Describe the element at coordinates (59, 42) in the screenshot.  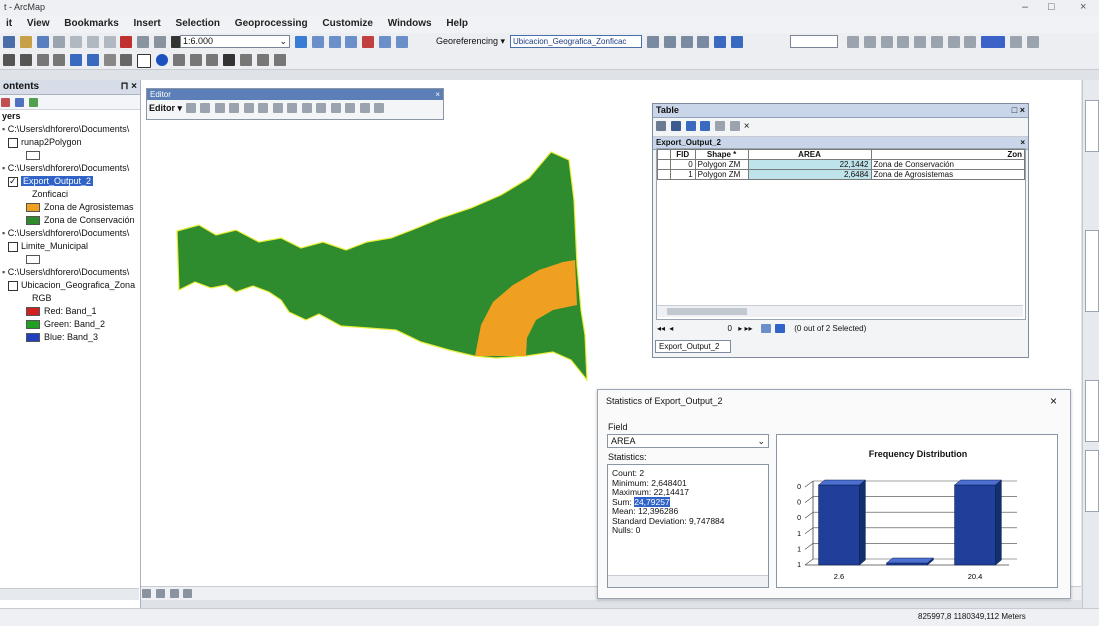
I see `print-icon` at that location.